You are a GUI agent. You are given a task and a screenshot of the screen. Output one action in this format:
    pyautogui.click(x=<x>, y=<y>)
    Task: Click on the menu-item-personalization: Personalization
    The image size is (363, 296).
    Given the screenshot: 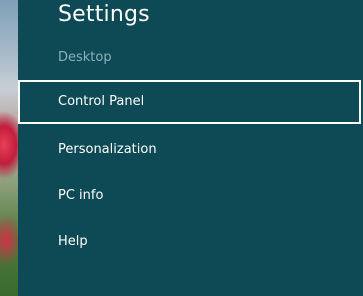 What is the action you would take?
    pyautogui.click(x=189, y=150)
    